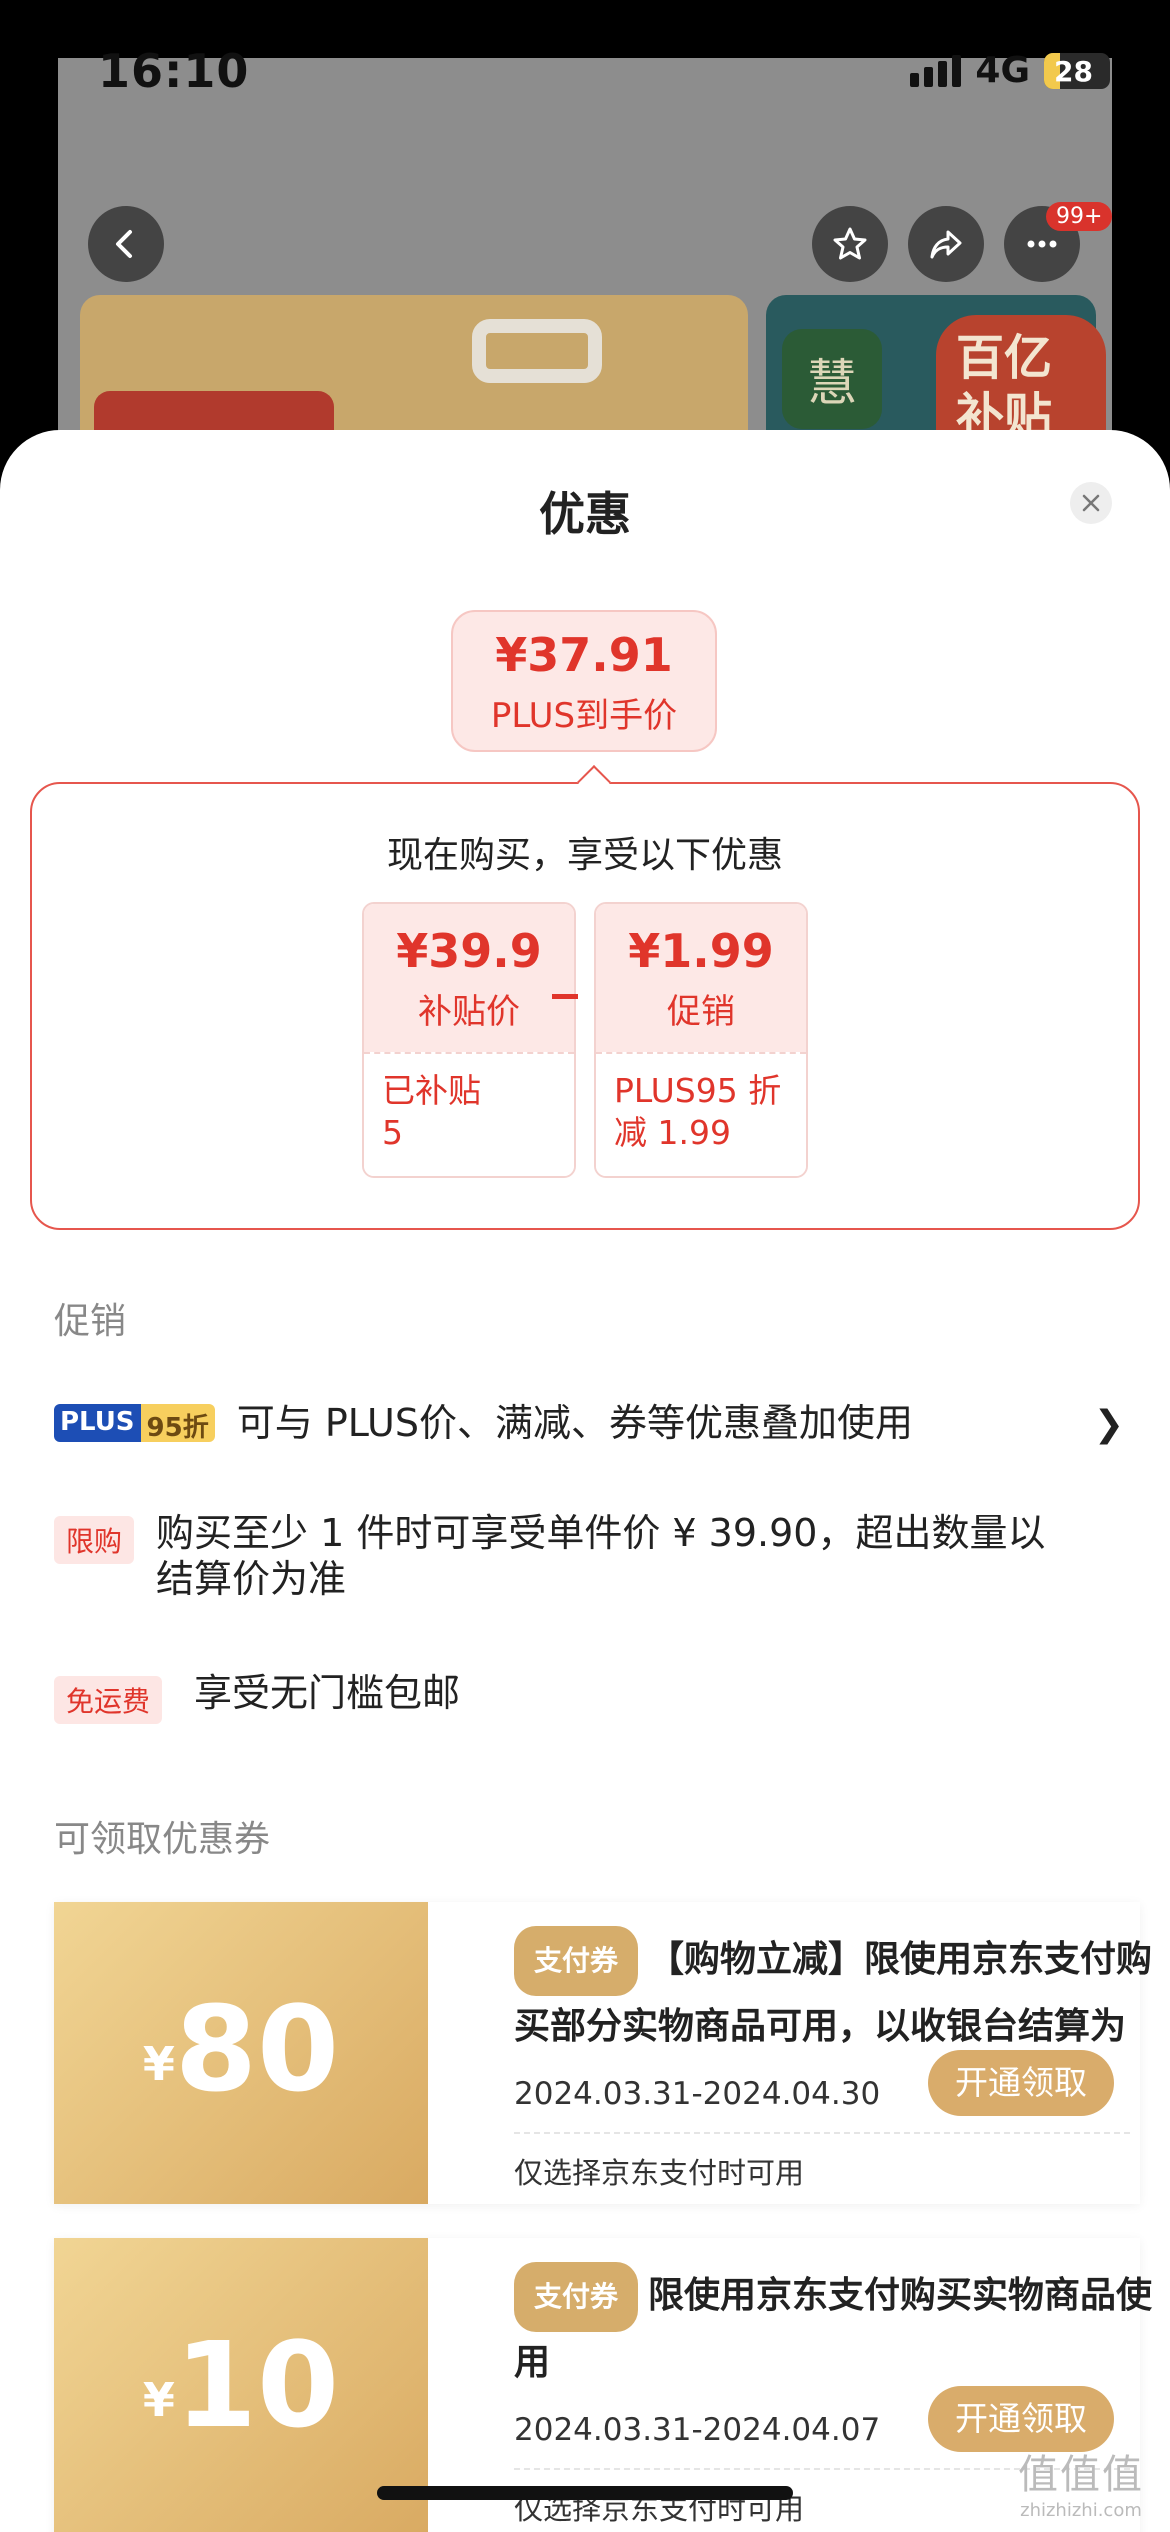 This screenshot has height=2532, width=1170. I want to click on limit-tag: 限购, so click(94, 1540).